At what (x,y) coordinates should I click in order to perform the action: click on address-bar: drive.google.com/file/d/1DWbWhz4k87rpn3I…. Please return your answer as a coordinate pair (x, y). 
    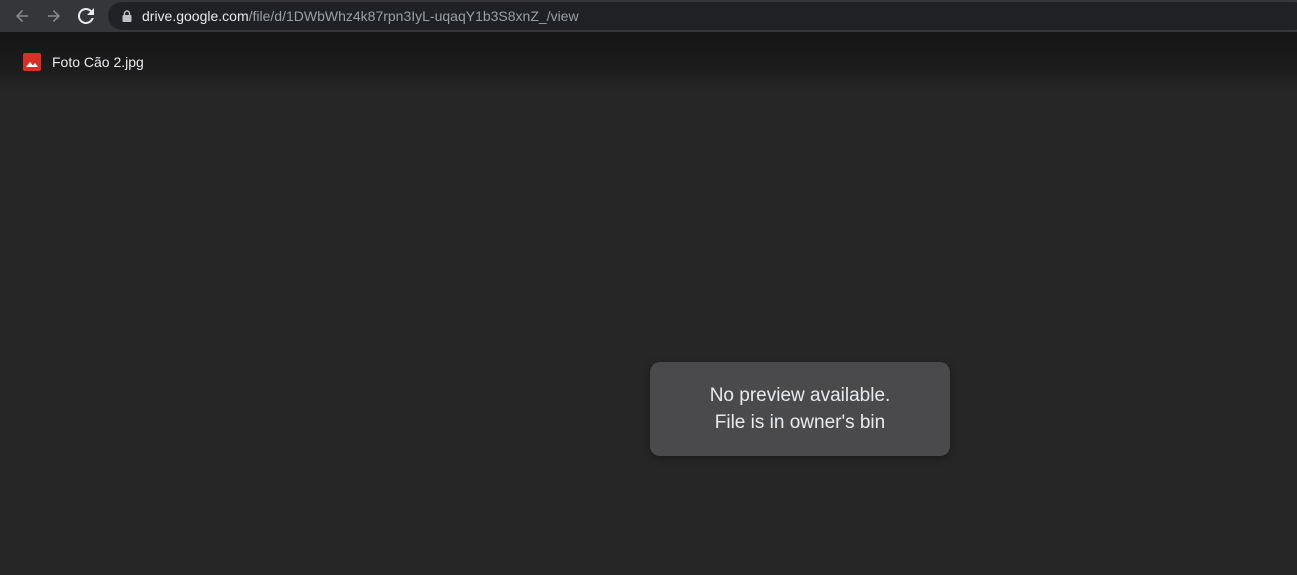
    Looking at the image, I should click on (702, 16).